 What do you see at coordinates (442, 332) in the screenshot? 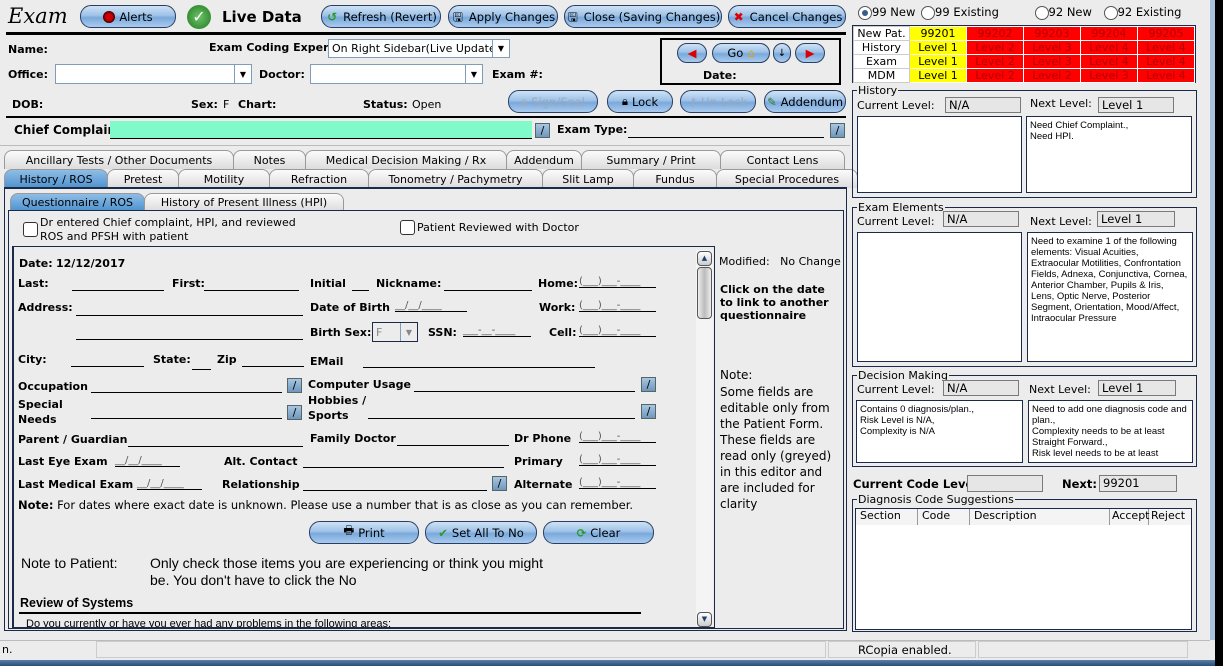
I see `ssn-label: SSN:` at bounding box center [442, 332].